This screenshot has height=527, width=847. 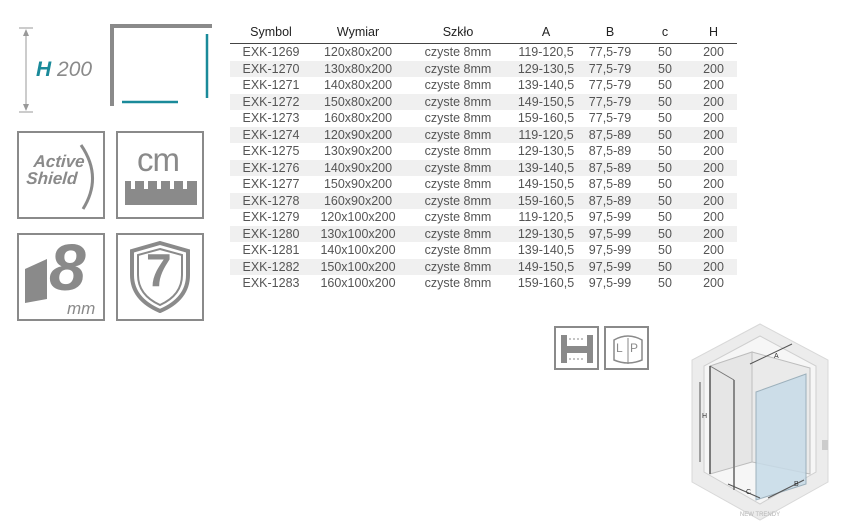 What do you see at coordinates (760, 515) in the screenshot?
I see `watermark: NEW TRENDY` at bounding box center [760, 515].